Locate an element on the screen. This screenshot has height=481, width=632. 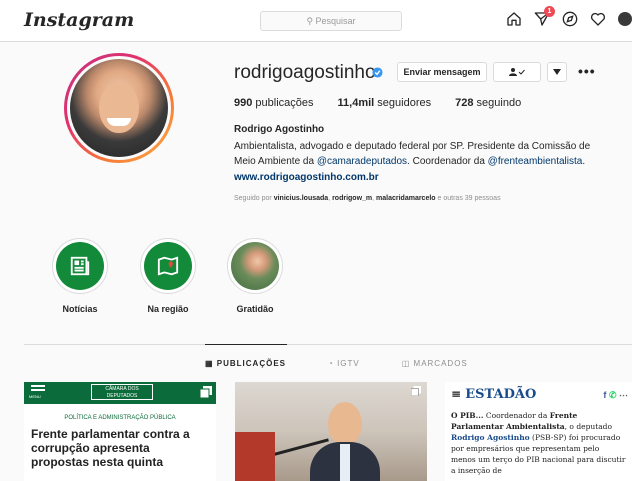
chevron-down-icon is located at coordinates (557, 72).